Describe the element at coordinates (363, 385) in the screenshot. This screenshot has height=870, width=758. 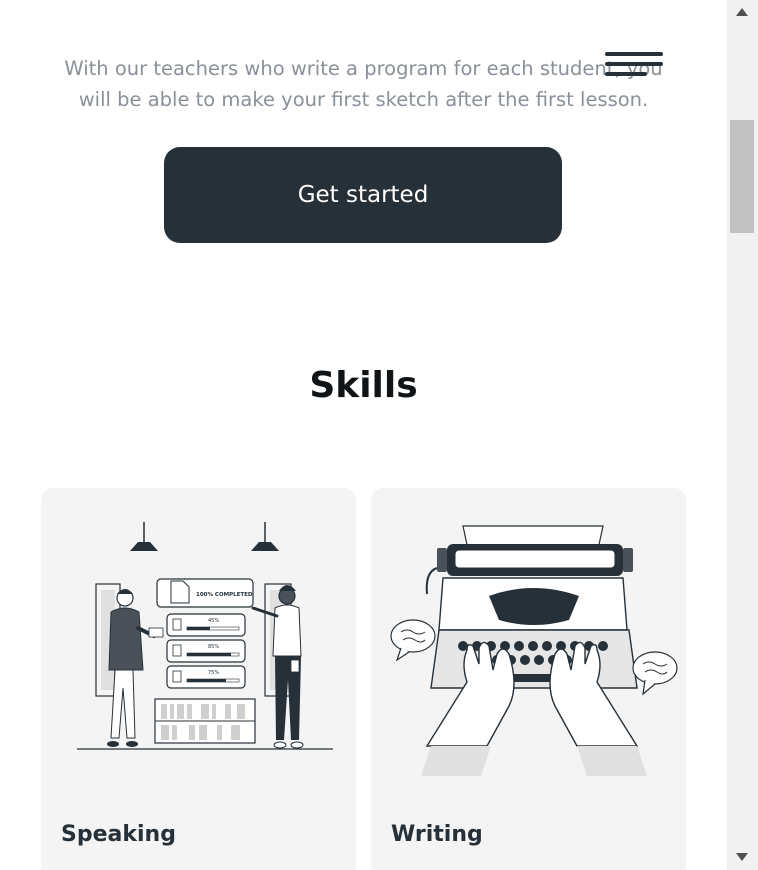
I see `skills-title: Skills` at that location.